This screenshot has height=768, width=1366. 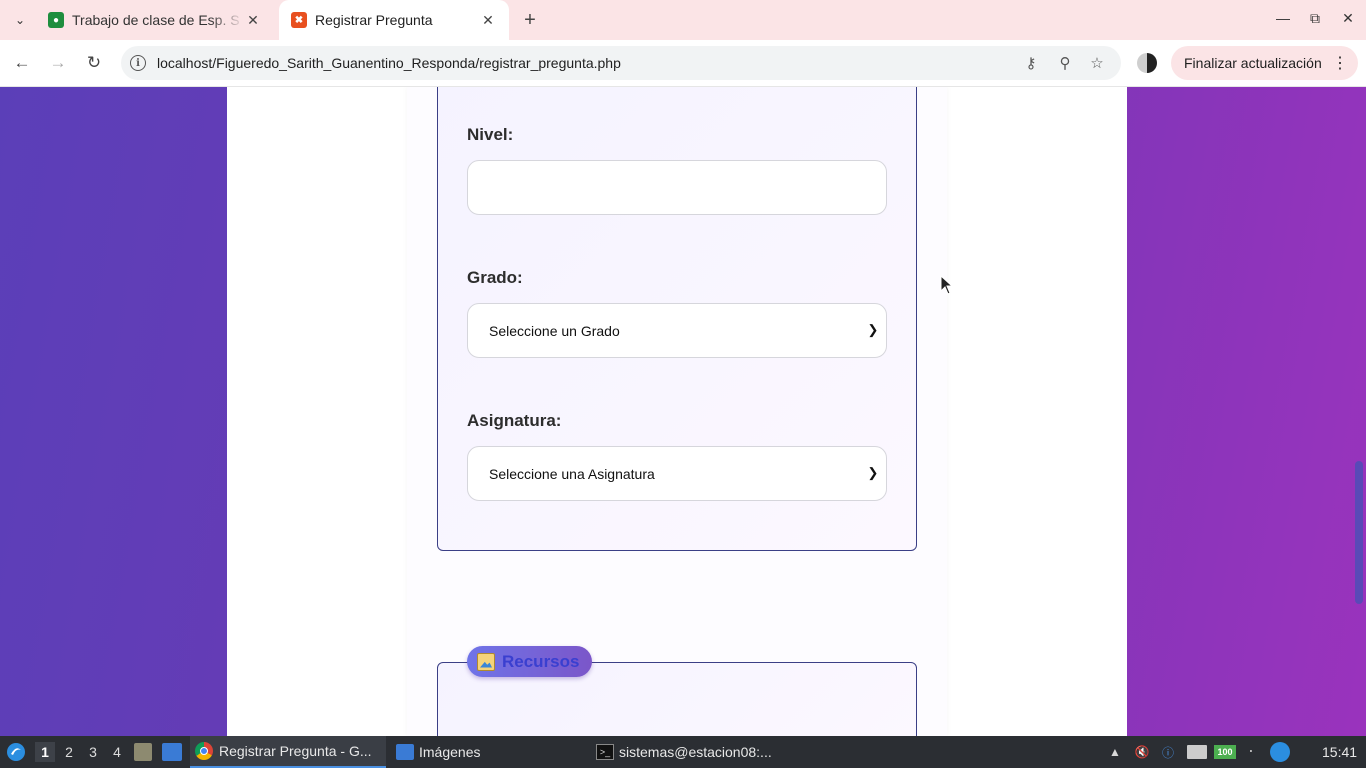 What do you see at coordinates (94, 63) in the screenshot?
I see `reload-icon: ↻` at bounding box center [94, 63].